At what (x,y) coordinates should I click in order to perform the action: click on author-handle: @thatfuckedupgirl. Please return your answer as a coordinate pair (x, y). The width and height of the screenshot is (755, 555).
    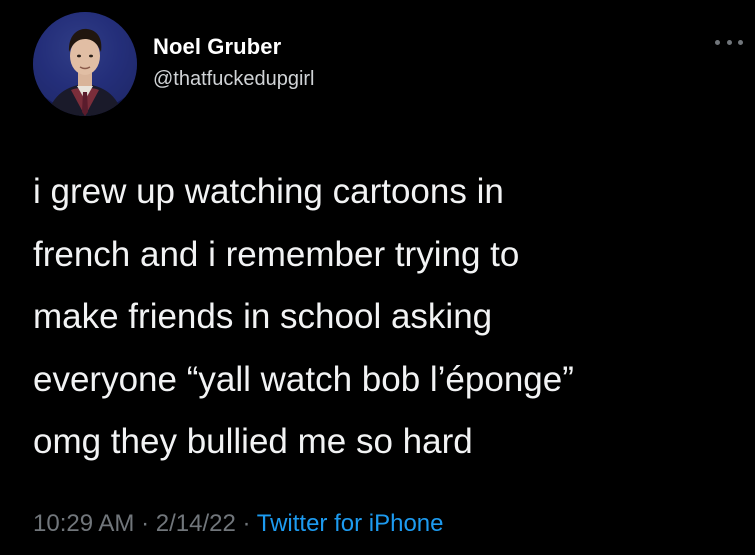
    Looking at the image, I should click on (234, 79).